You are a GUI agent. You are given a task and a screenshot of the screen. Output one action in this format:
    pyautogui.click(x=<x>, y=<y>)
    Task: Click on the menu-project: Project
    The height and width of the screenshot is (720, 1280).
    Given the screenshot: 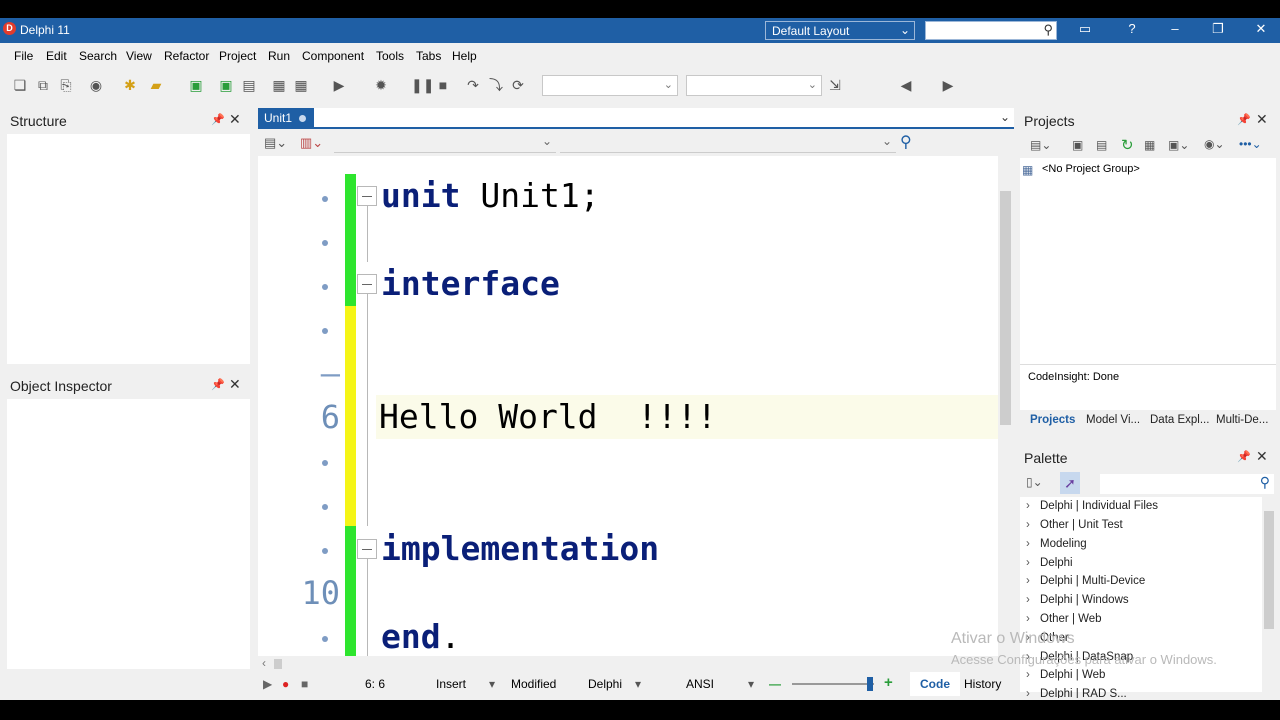 What is the action you would take?
    pyautogui.click(x=237, y=56)
    